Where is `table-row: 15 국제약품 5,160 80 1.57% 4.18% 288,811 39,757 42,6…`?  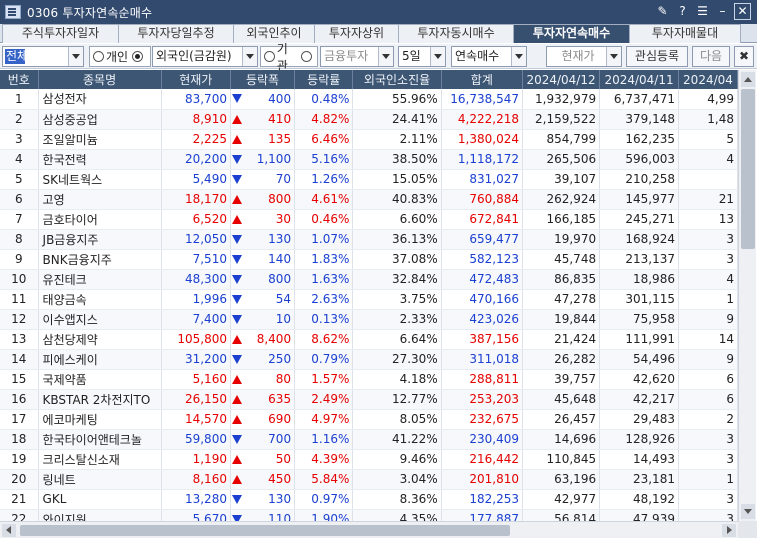 table-row: 15 국제약품 5,160 80 1.57% 4.18% 288,811 39,757 42,6… is located at coordinates (369, 379).